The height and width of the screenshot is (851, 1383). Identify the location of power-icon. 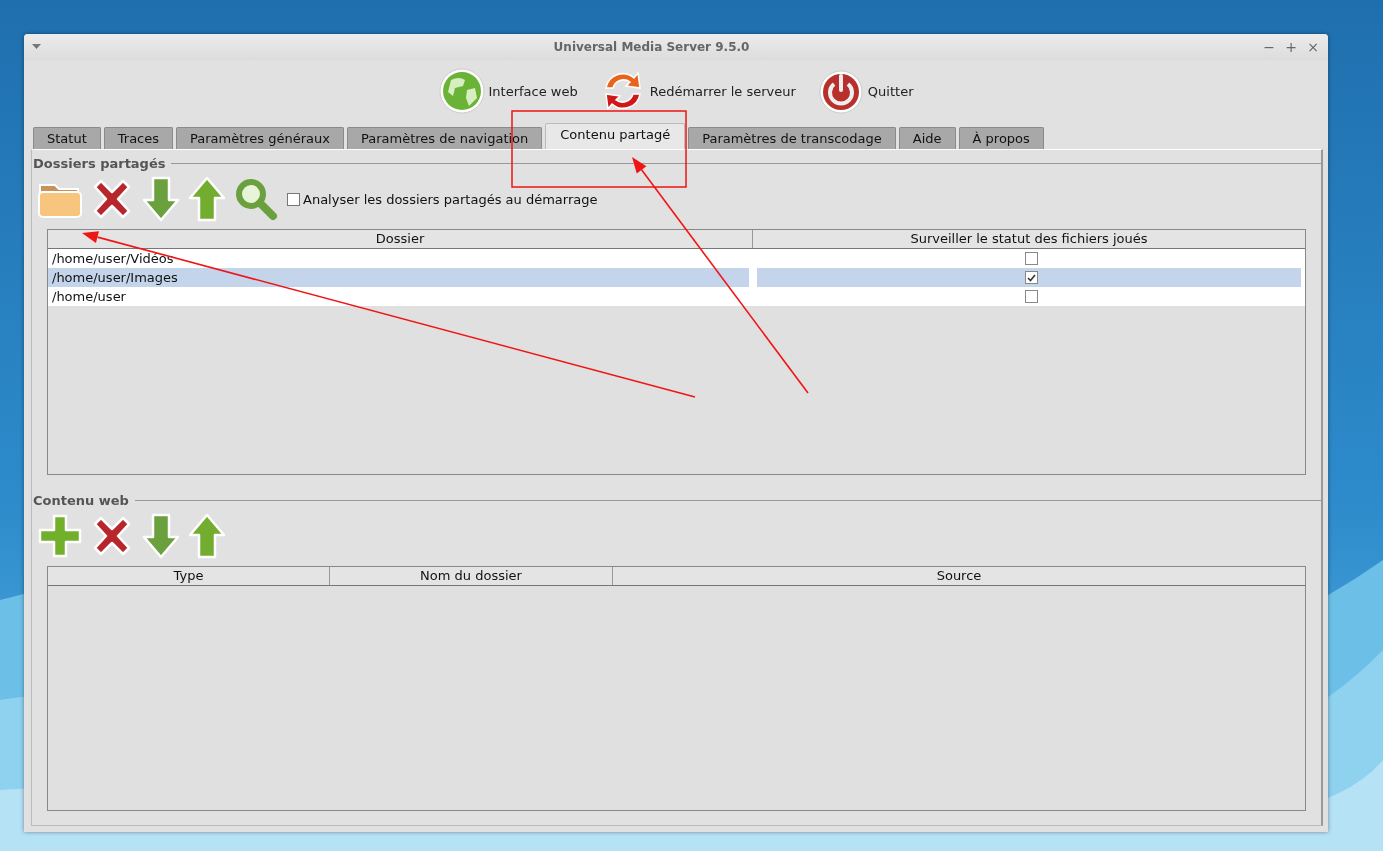
(840, 91).